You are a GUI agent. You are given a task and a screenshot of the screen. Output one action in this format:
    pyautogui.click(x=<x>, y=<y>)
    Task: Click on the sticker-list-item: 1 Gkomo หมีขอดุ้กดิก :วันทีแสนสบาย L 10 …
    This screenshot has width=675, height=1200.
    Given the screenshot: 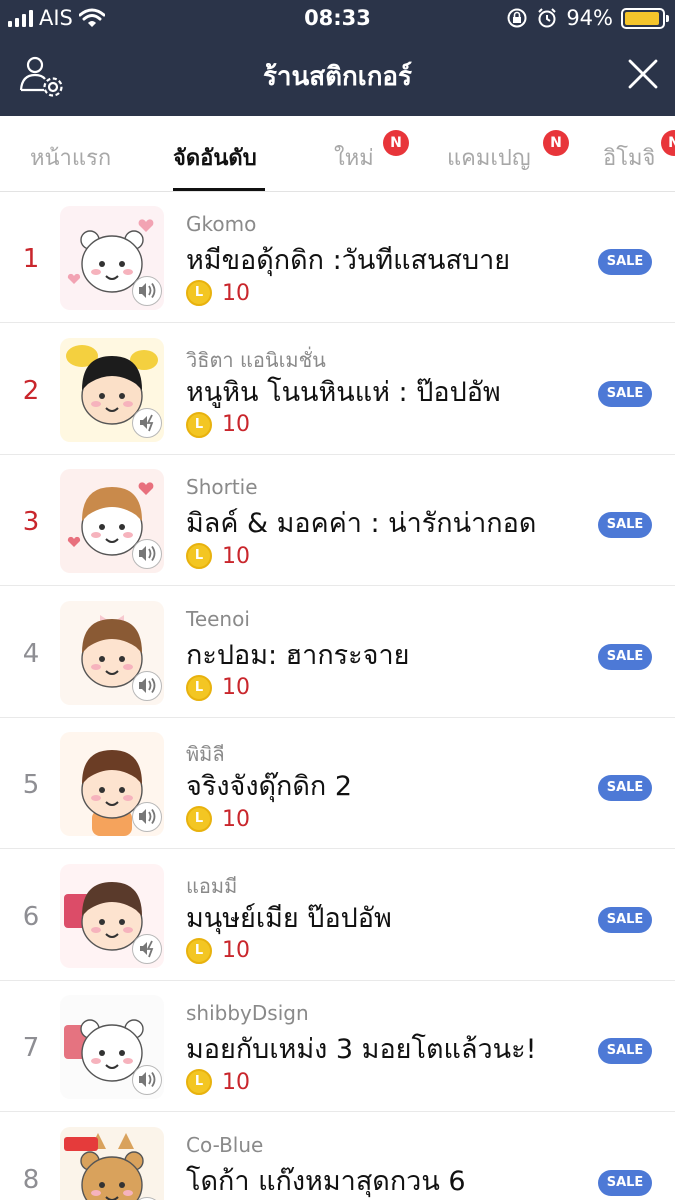 What is the action you would take?
    pyautogui.click(x=337, y=257)
    